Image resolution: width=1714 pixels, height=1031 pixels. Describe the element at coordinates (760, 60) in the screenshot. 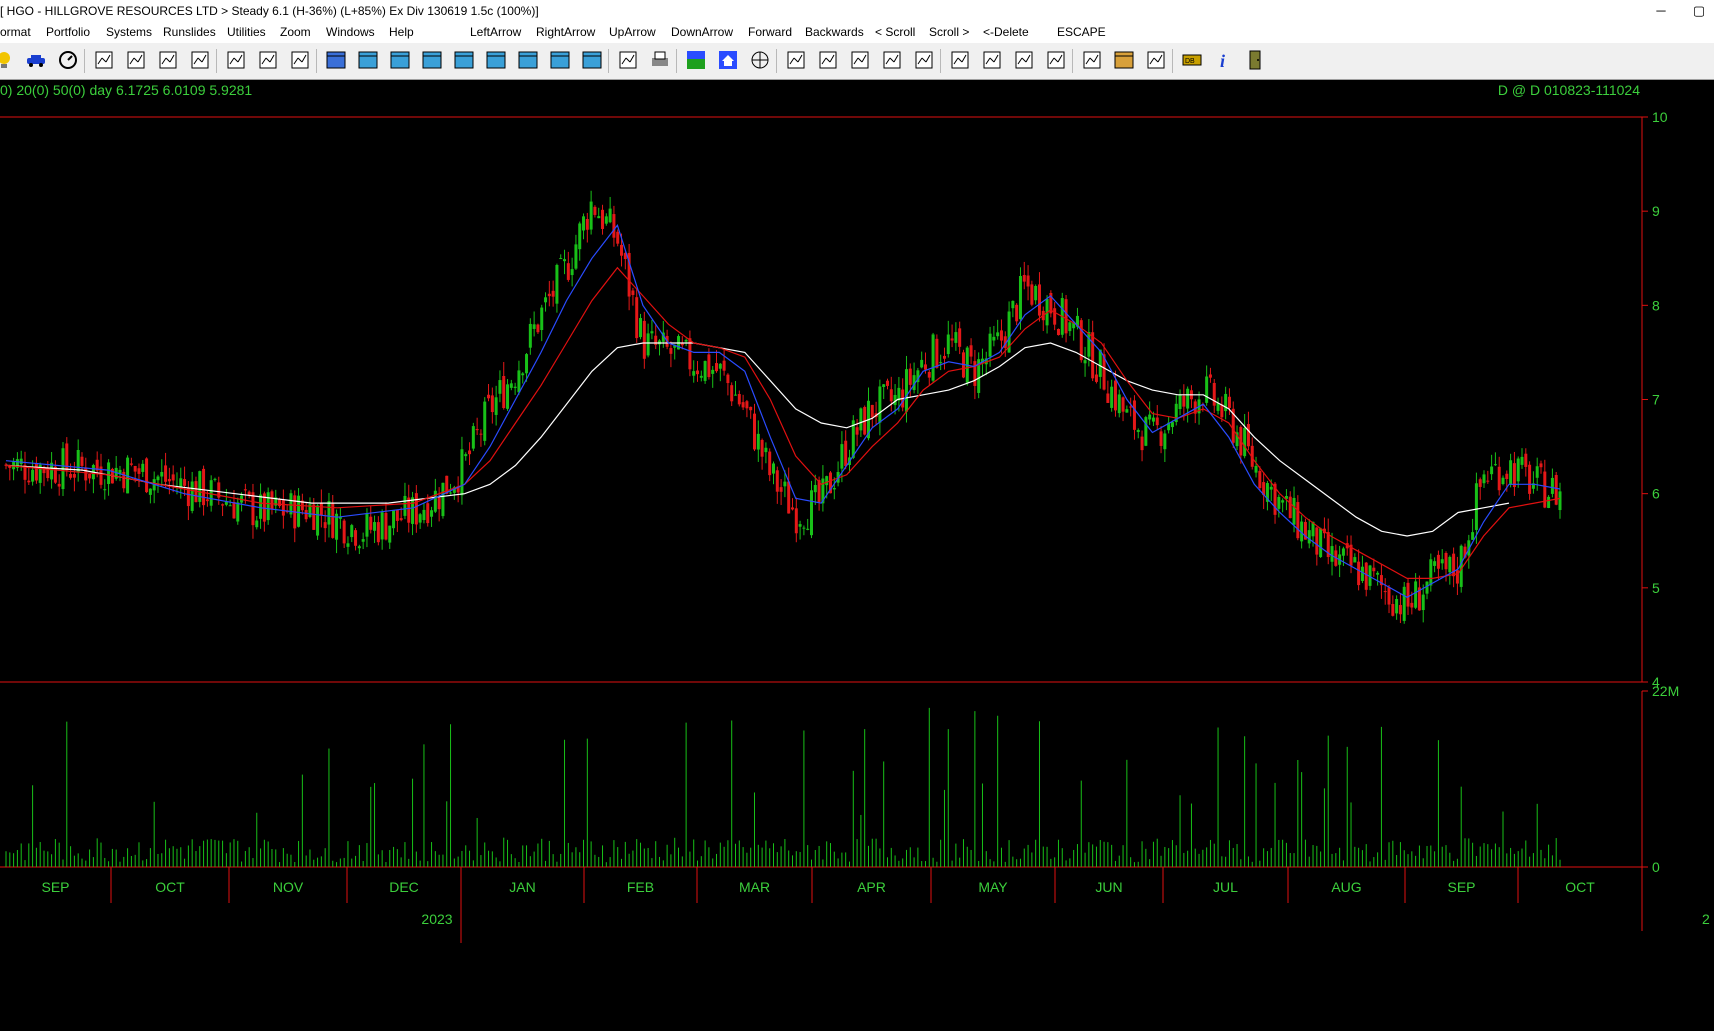

I see `web-icon` at that location.